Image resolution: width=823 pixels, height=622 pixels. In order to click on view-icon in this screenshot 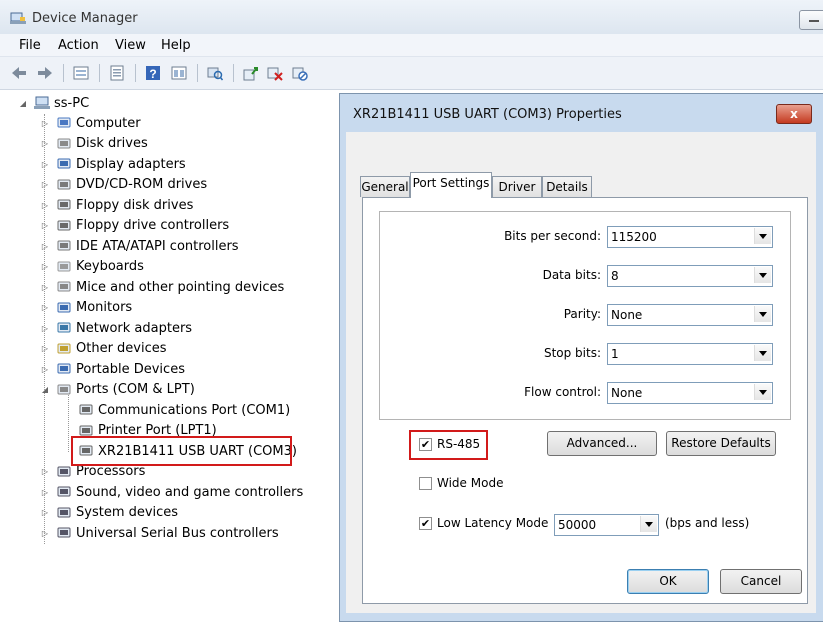, I will do `click(179, 73)`.